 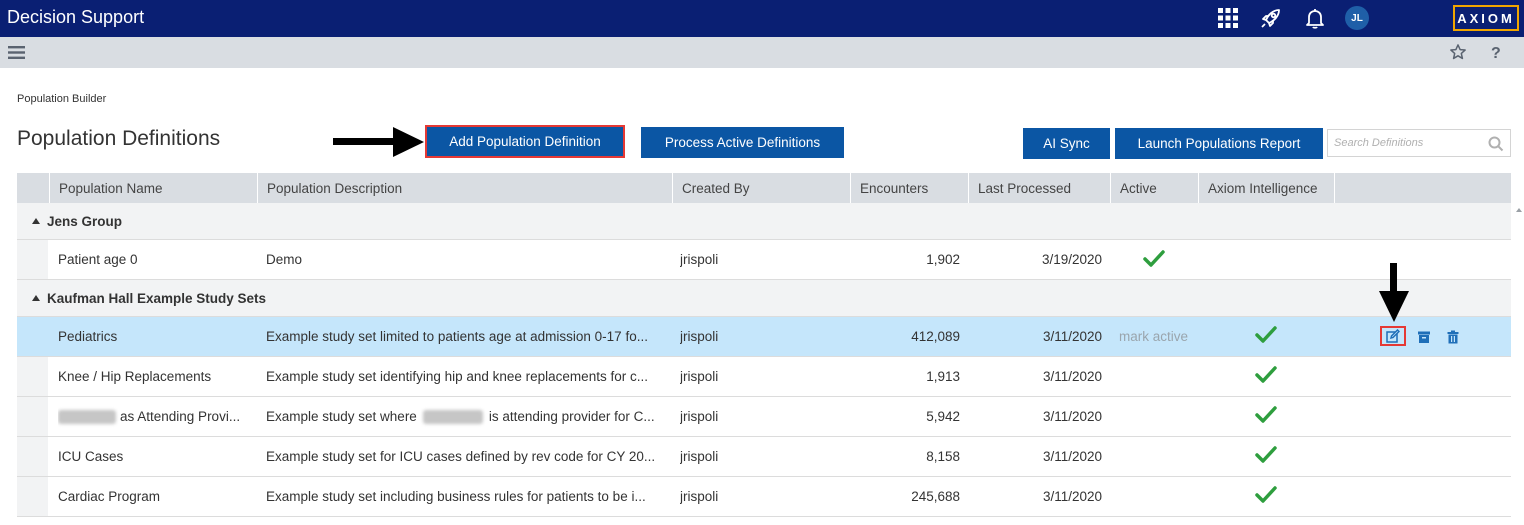 I want to click on cell-encounters: 245,688, so click(x=935, y=496).